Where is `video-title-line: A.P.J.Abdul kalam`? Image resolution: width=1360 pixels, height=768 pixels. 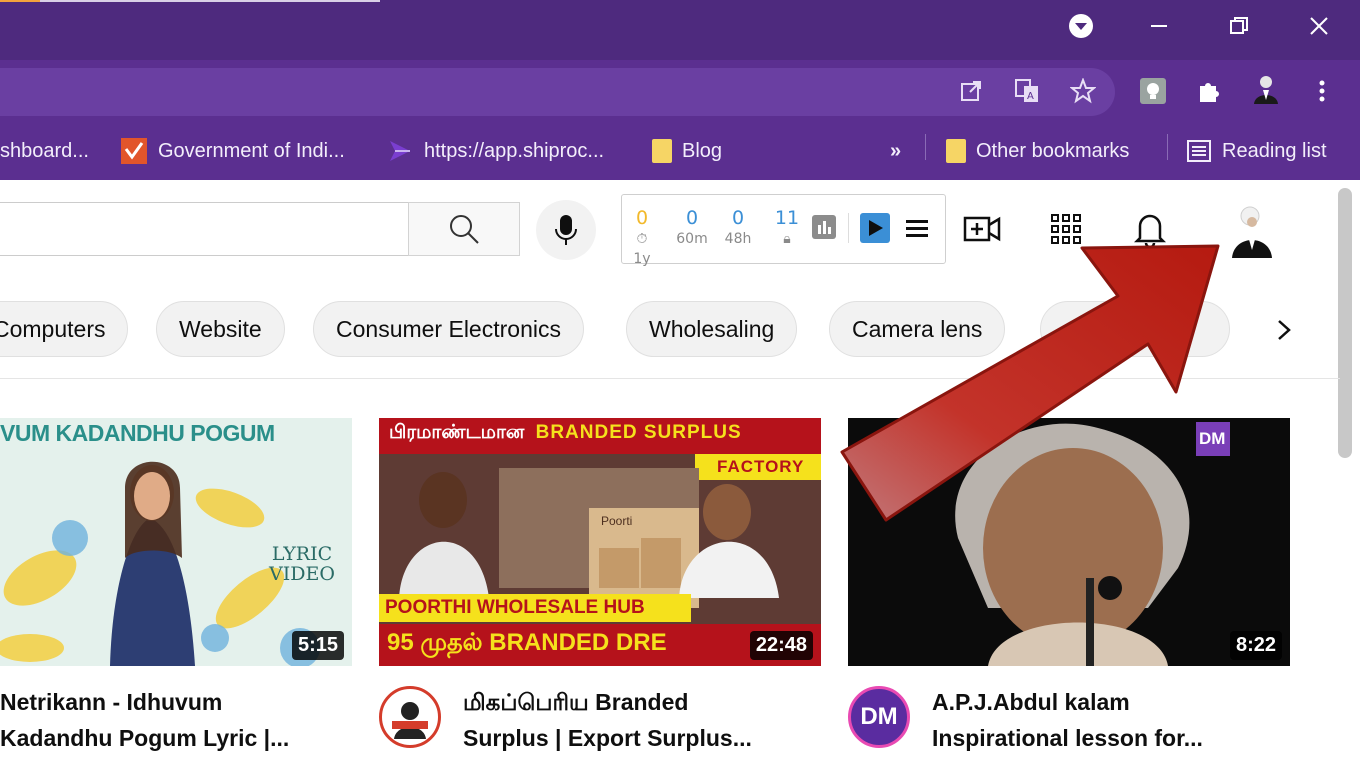 video-title-line: A.P.J.Abdul kalam is located at coordinates (1031, 702).